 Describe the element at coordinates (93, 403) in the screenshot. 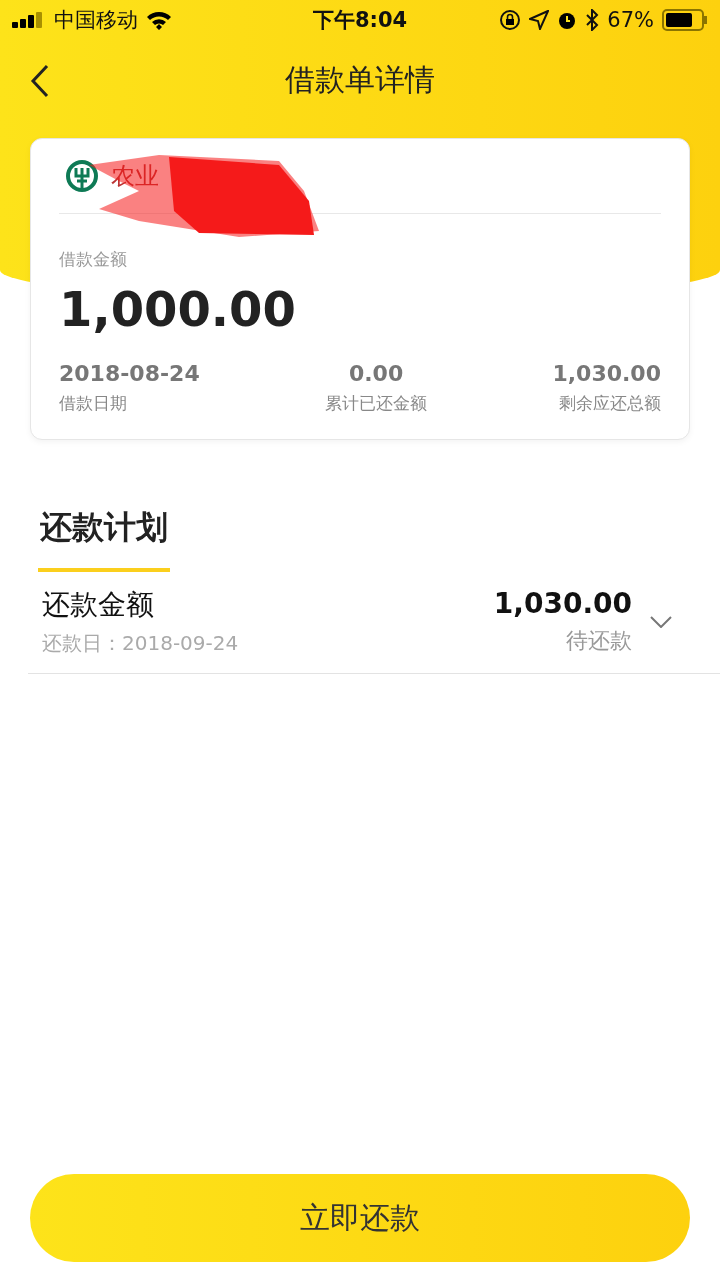

I see `stat-label: 借款日期` at that location.